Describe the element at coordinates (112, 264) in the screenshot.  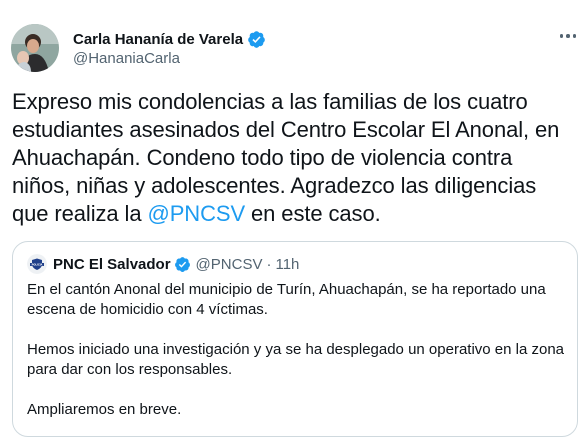
I see `quoted-display-name: PNC El Salvador` at that location.